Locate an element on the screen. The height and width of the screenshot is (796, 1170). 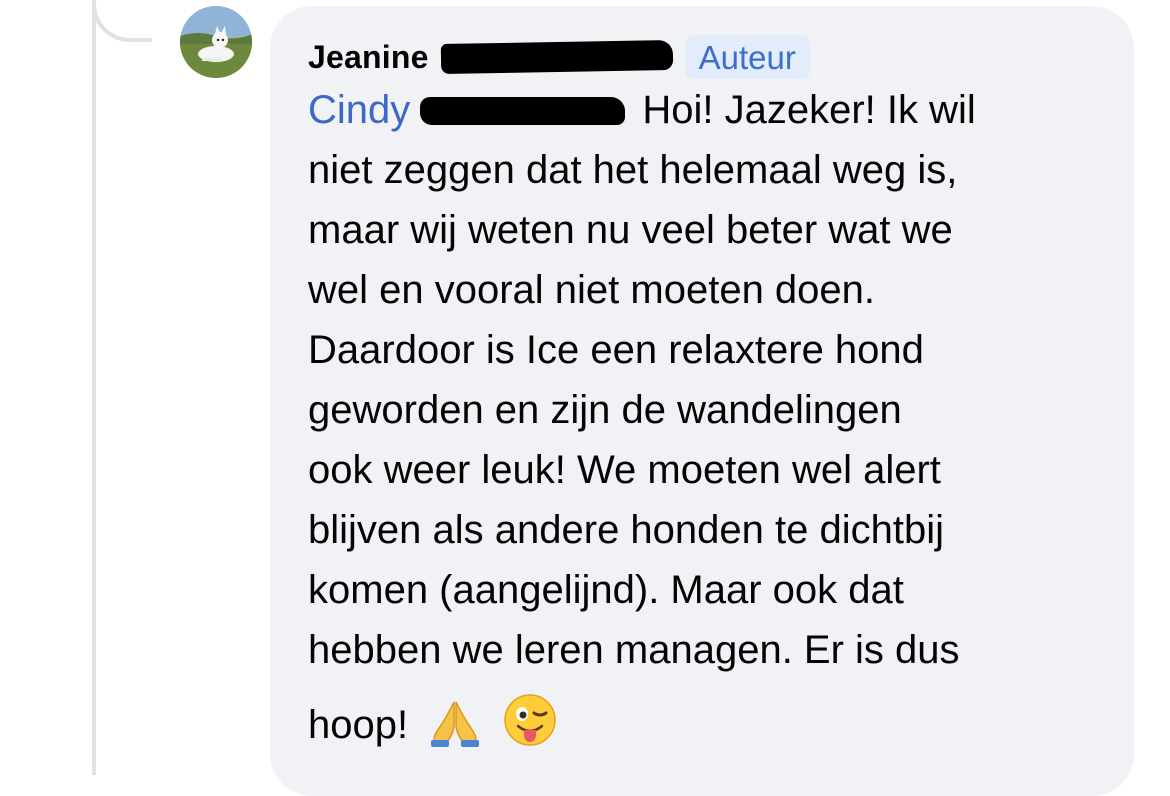
dog-photo-icon is located at coordinates (216, 42).